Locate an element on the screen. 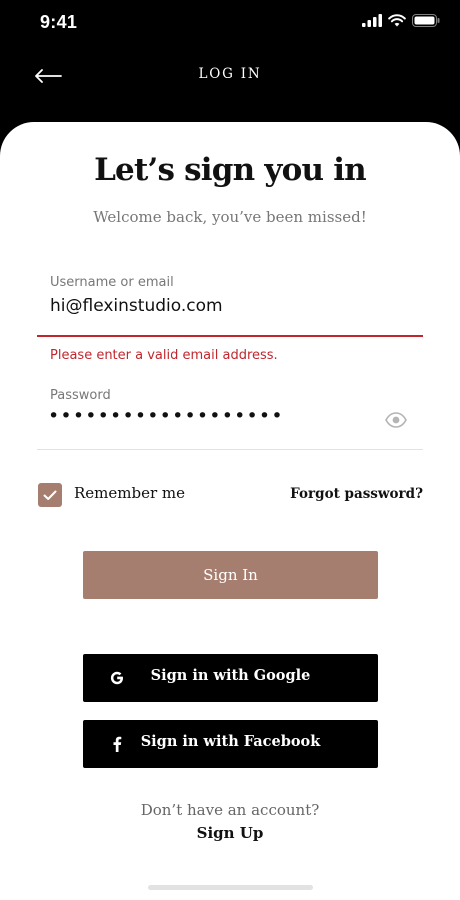 This screenshot has width=460, height=900. facebook-button-label: Sign in with Facebook is located at coordinates (230, 741).